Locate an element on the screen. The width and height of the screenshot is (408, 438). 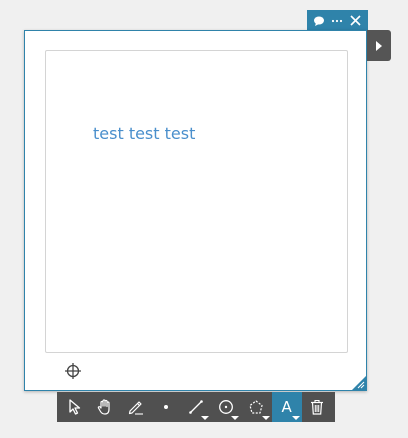
crosshair-icon is located at coordinates (73, 371).